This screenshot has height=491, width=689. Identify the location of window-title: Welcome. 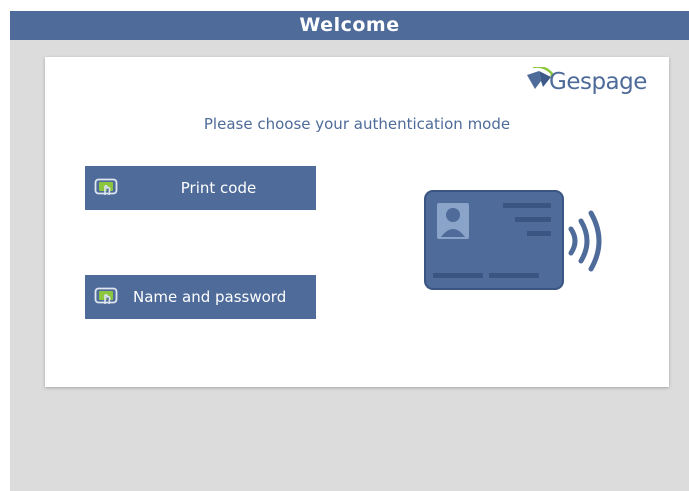
(349, 25).